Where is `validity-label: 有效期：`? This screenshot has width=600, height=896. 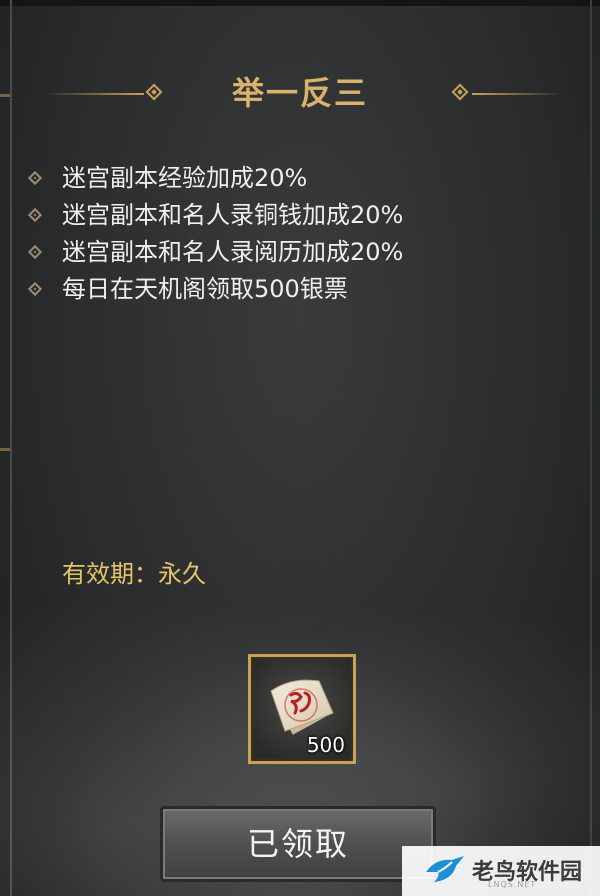
validity-label: 有效期： is located at coordinates (110, 574).